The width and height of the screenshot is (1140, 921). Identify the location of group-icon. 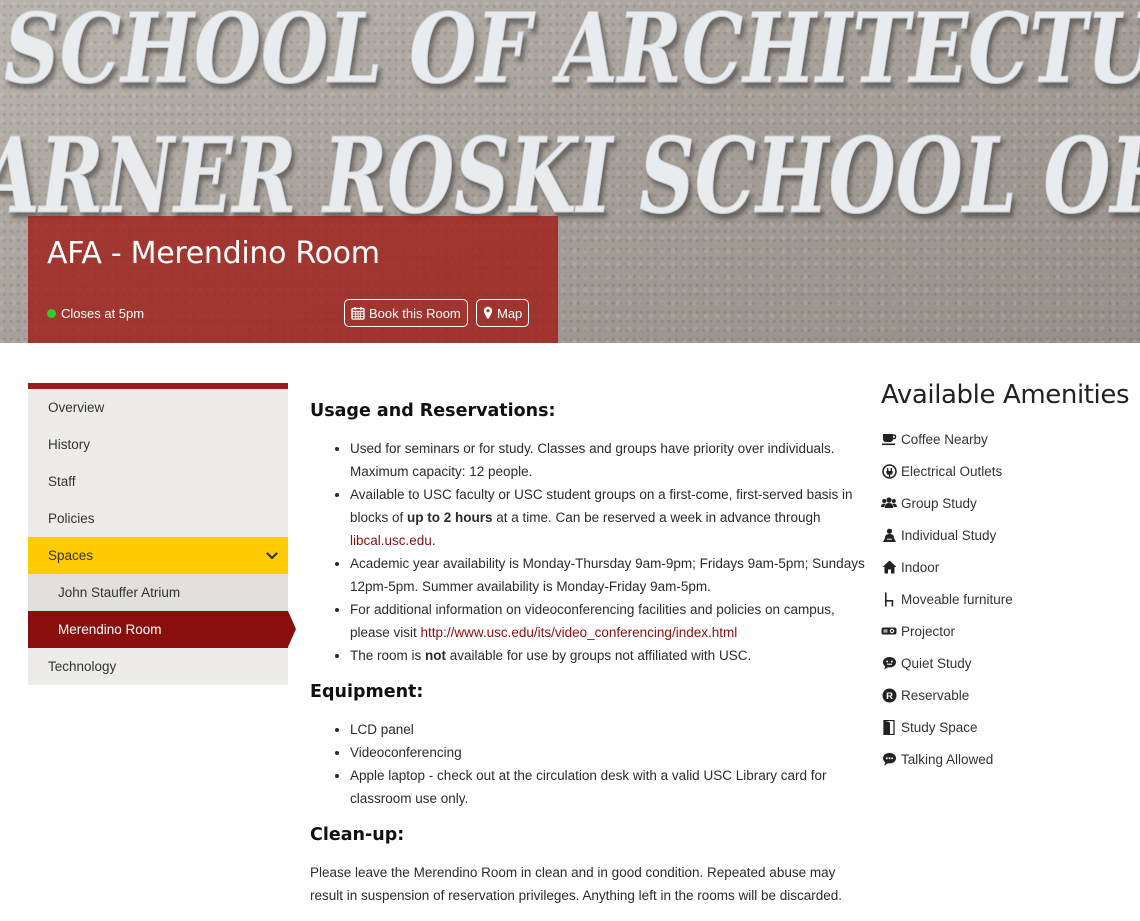
(889, 503).